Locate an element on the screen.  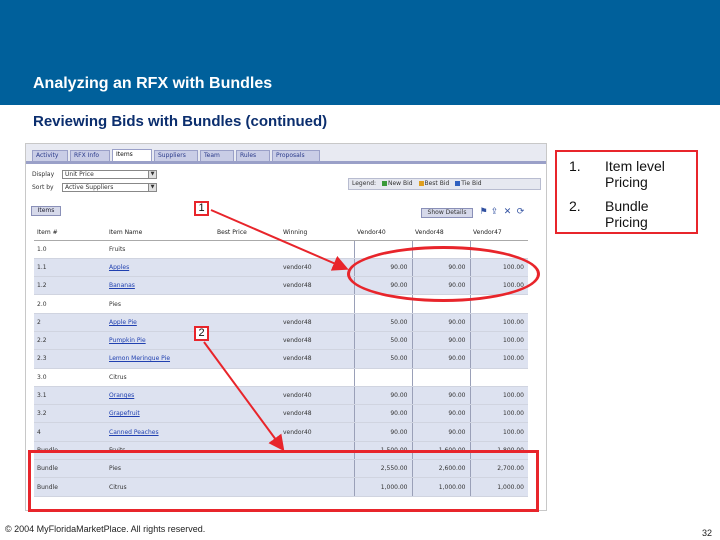
sortby-label: Sort by is located at coordinates (43, 187).